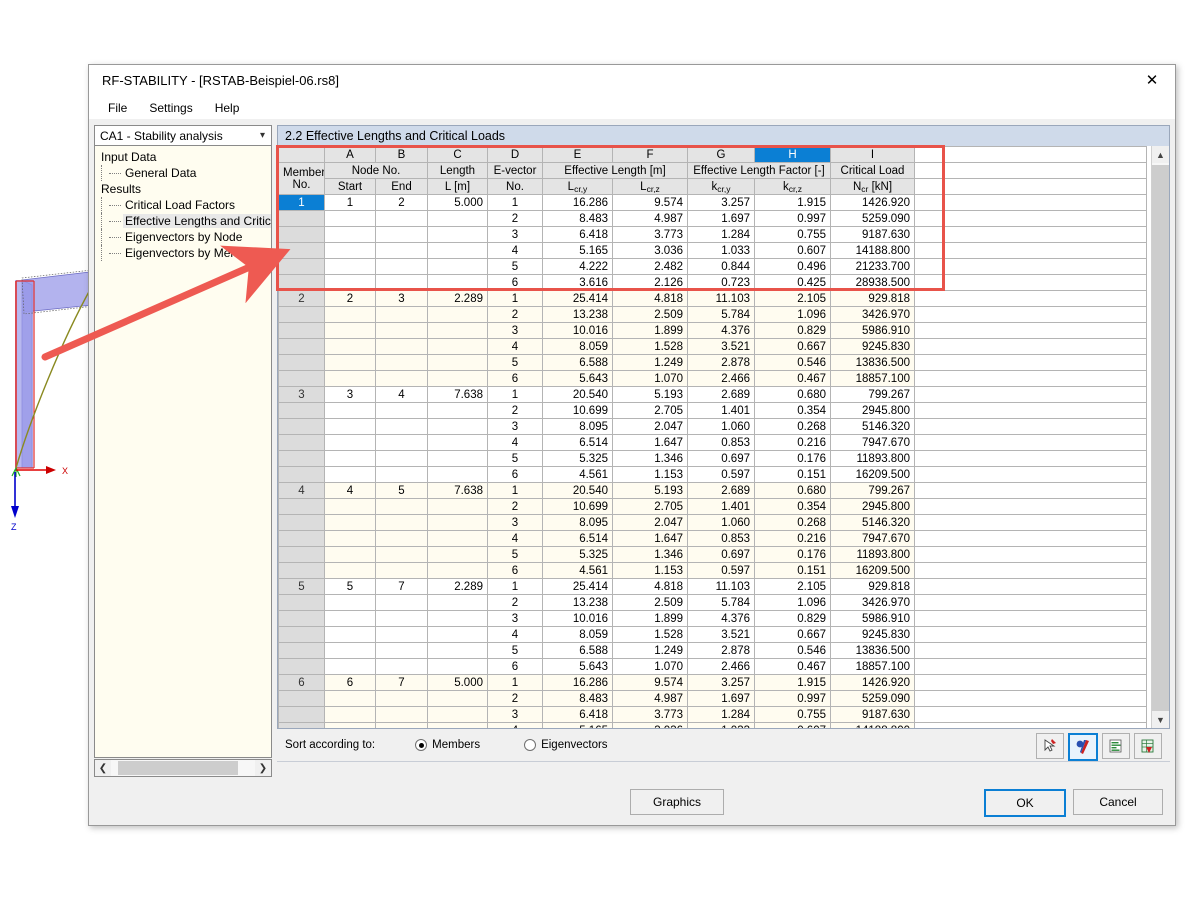 The width and height of the screenshot is (1200, 900). I want to click on vscroll-thumb, so click(1160, 438).